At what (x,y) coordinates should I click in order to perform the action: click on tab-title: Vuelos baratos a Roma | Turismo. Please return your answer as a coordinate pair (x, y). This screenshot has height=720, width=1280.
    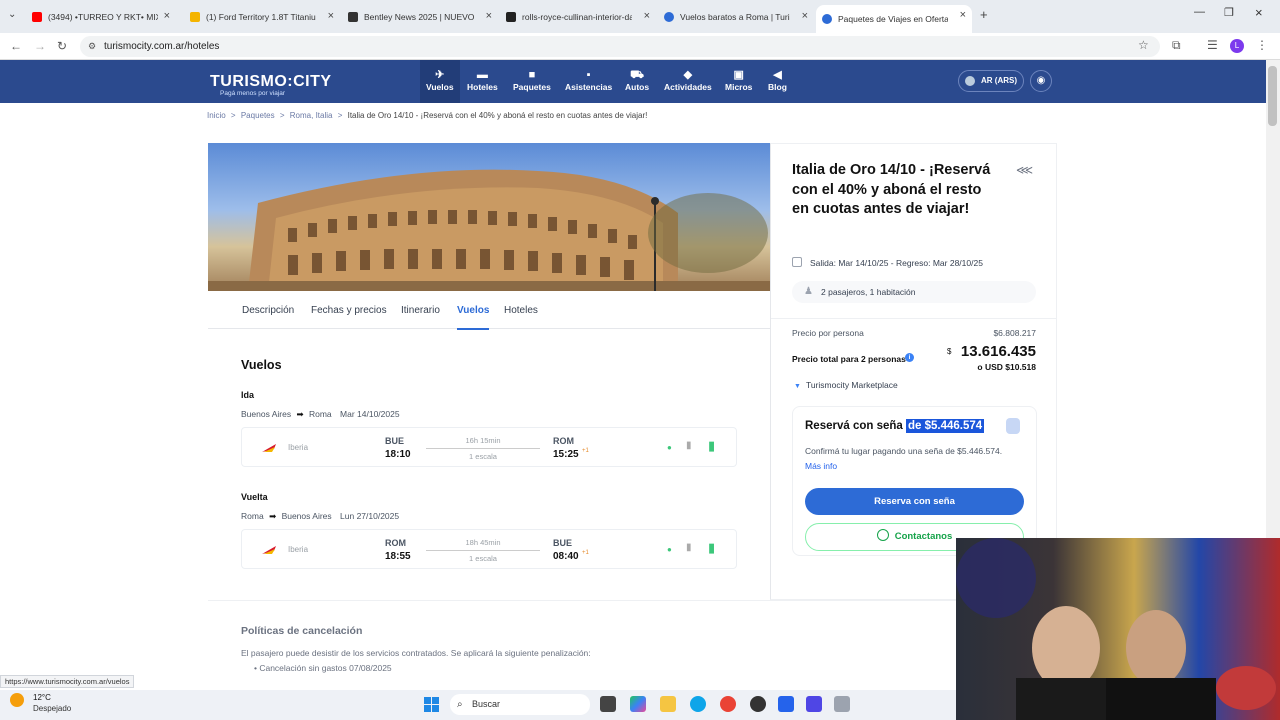
    Looking at the image, I should click on (735, 17).